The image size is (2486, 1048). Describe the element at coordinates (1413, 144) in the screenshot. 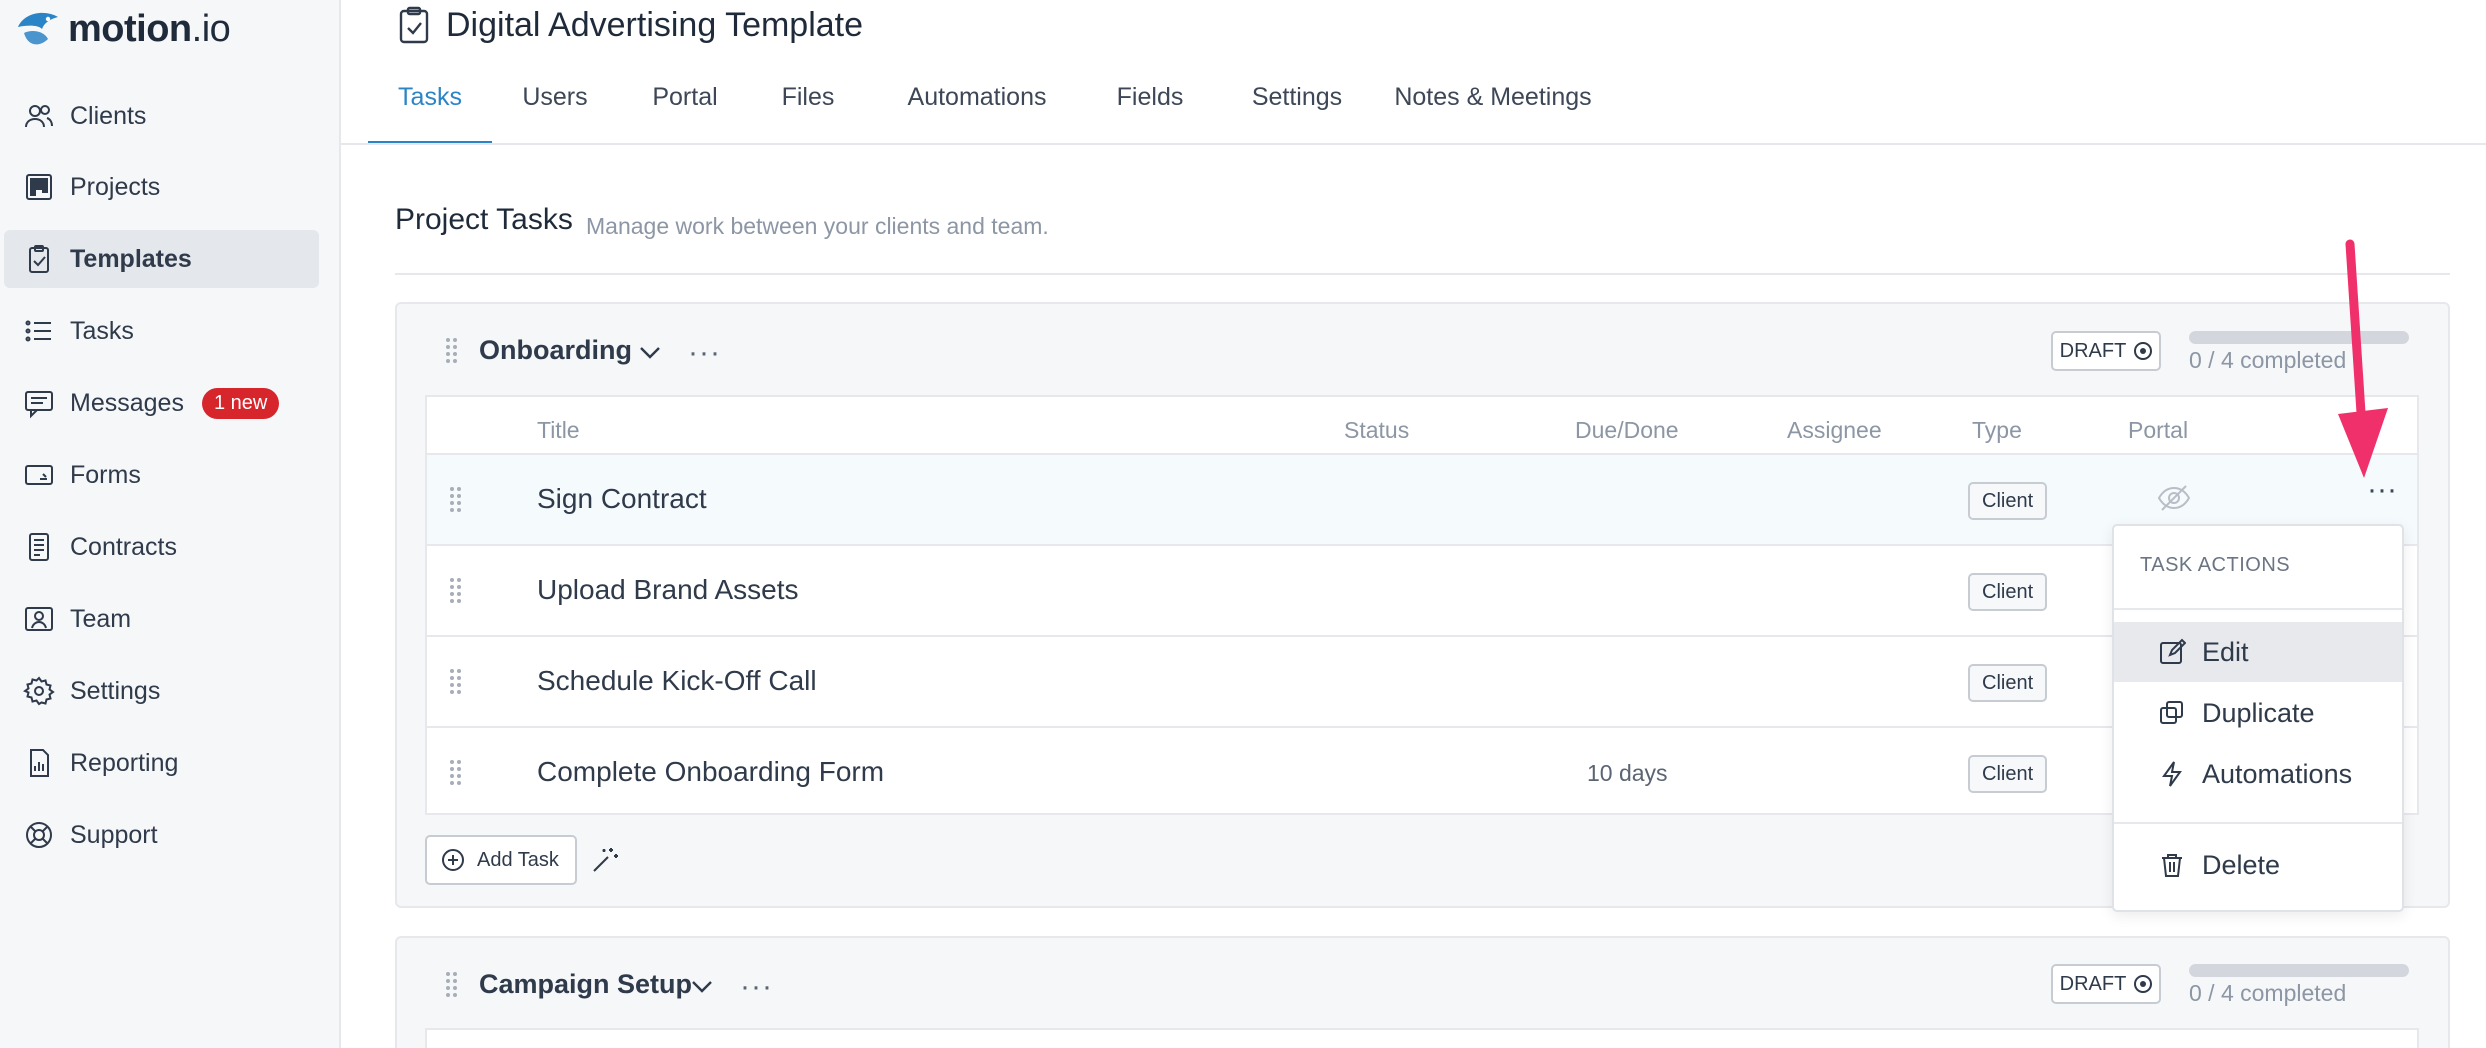

I see `header-divider` at that location.